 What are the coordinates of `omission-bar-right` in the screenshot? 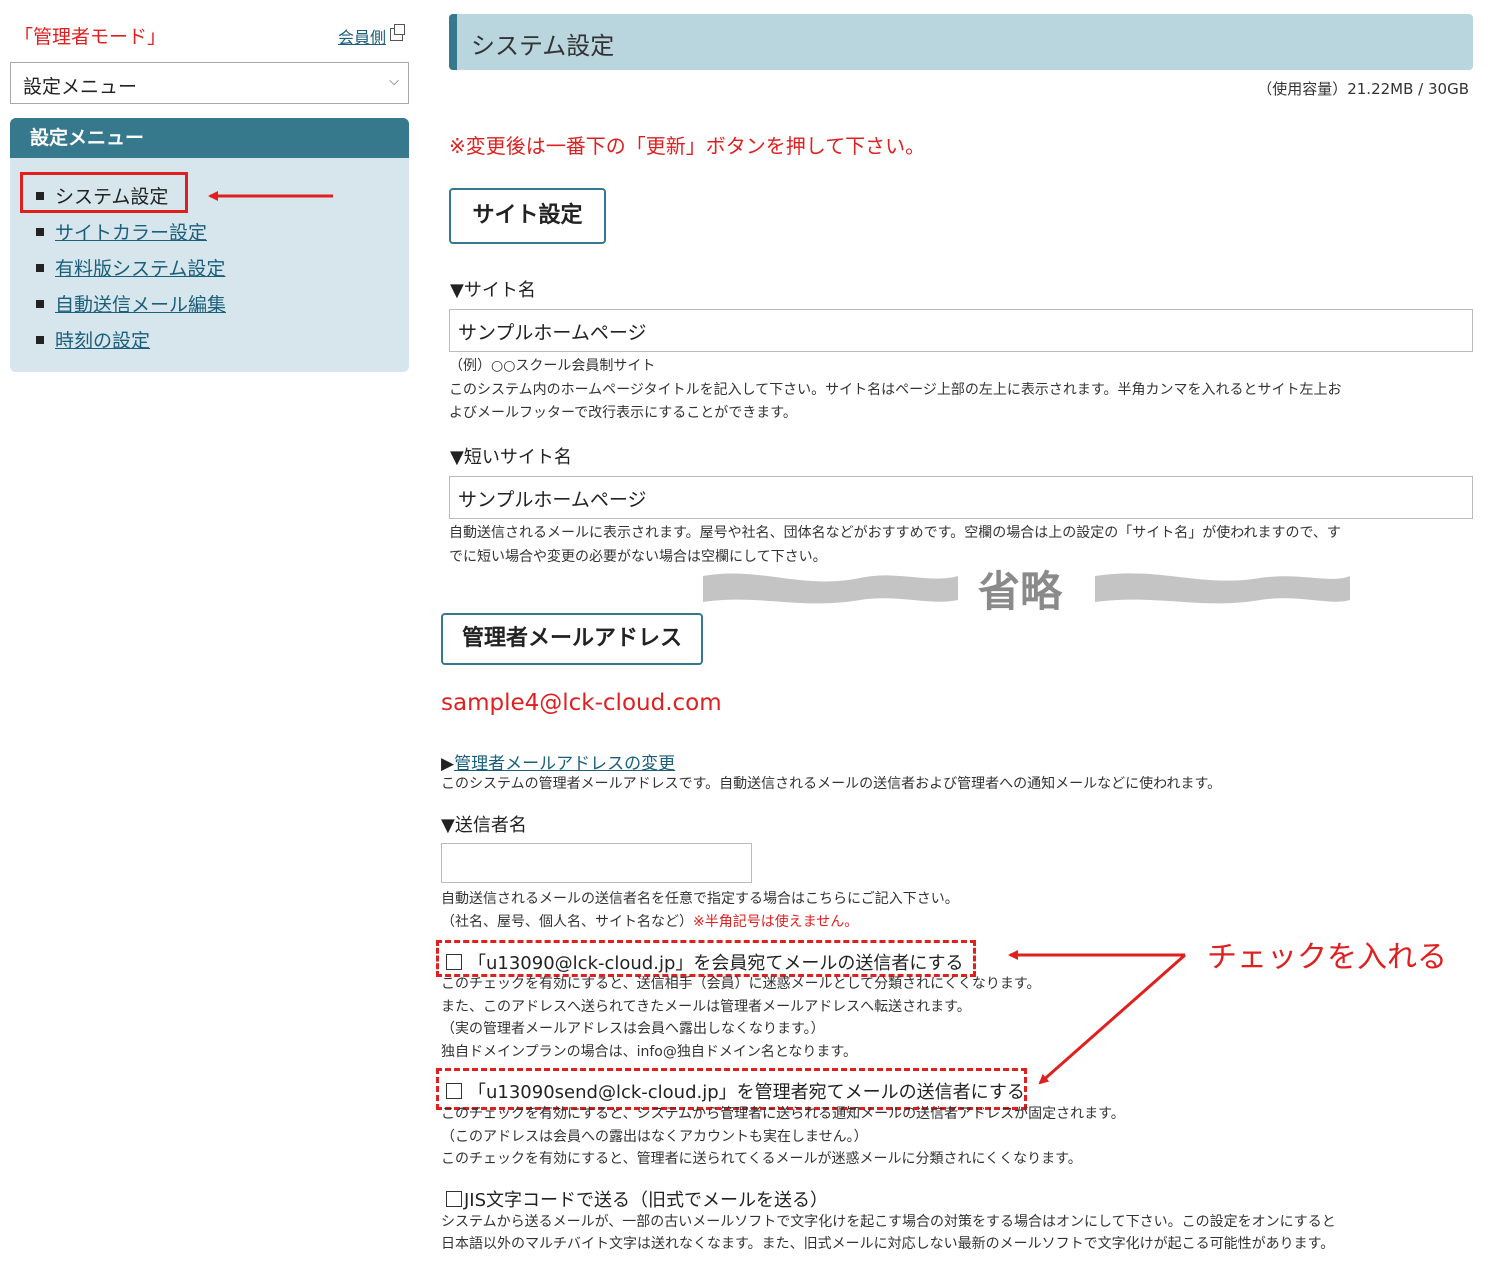 It's located at (1222, 588).